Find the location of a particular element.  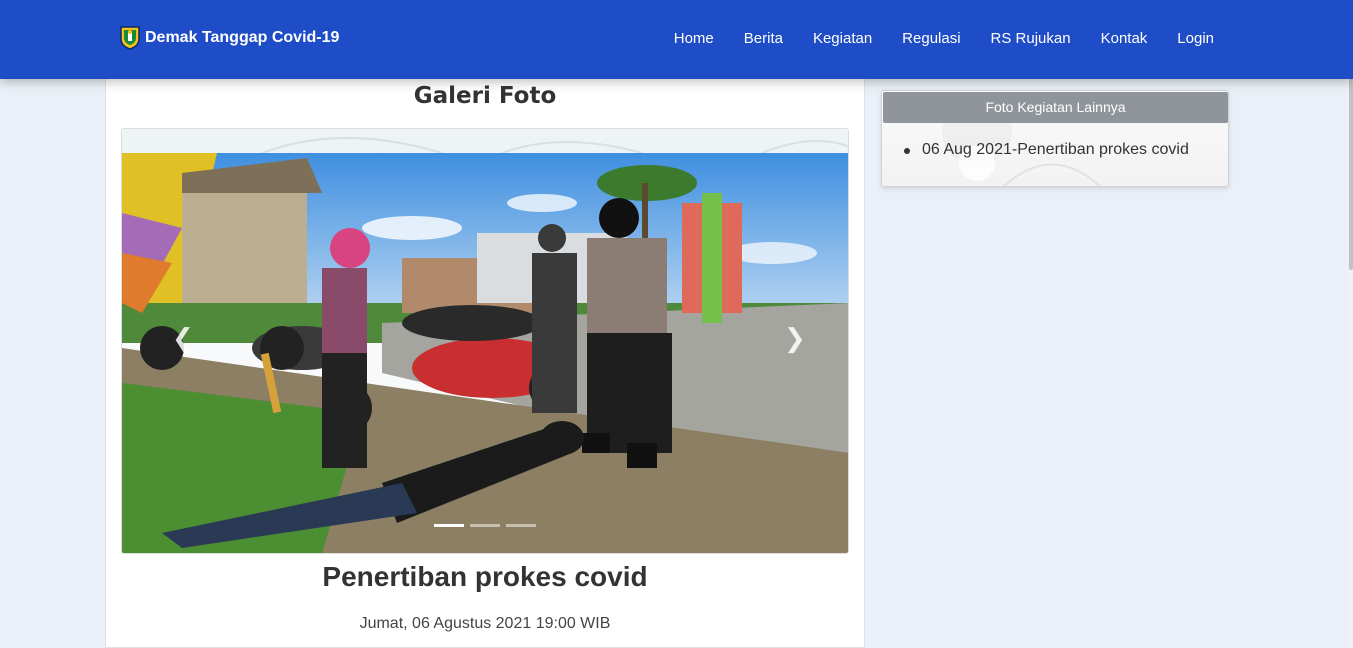

decorative-banner is located at coordinates (485, 141).